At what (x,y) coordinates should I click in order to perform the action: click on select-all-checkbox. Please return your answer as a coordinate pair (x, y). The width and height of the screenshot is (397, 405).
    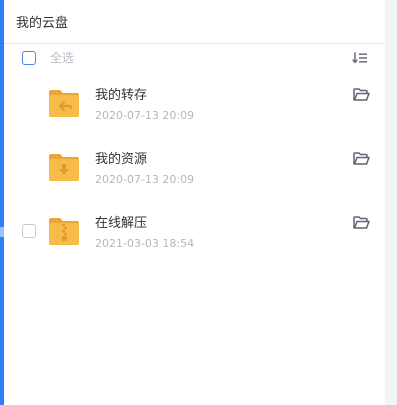
    Looking at the image, I should click on (29, 58).